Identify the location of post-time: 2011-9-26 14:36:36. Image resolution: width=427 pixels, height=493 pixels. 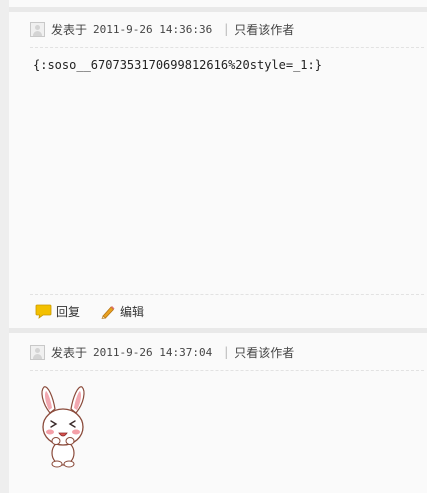
(153, 29).